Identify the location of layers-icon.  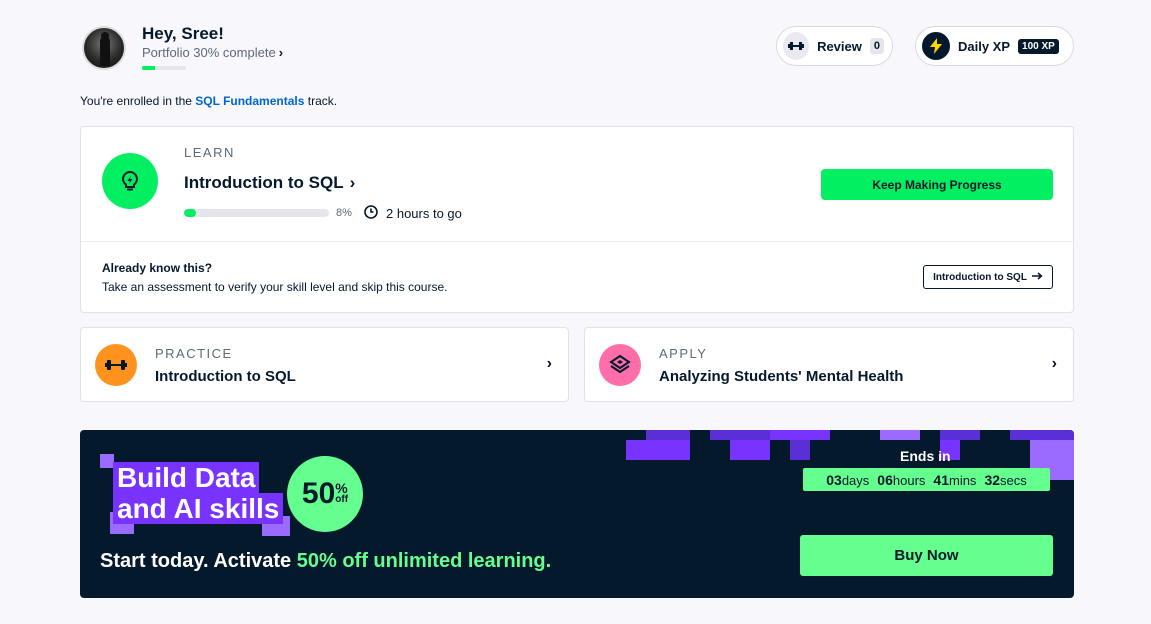
(620, 365).